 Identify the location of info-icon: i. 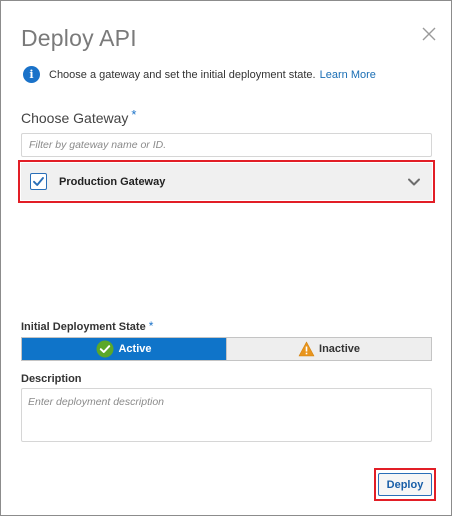
(31, 74).